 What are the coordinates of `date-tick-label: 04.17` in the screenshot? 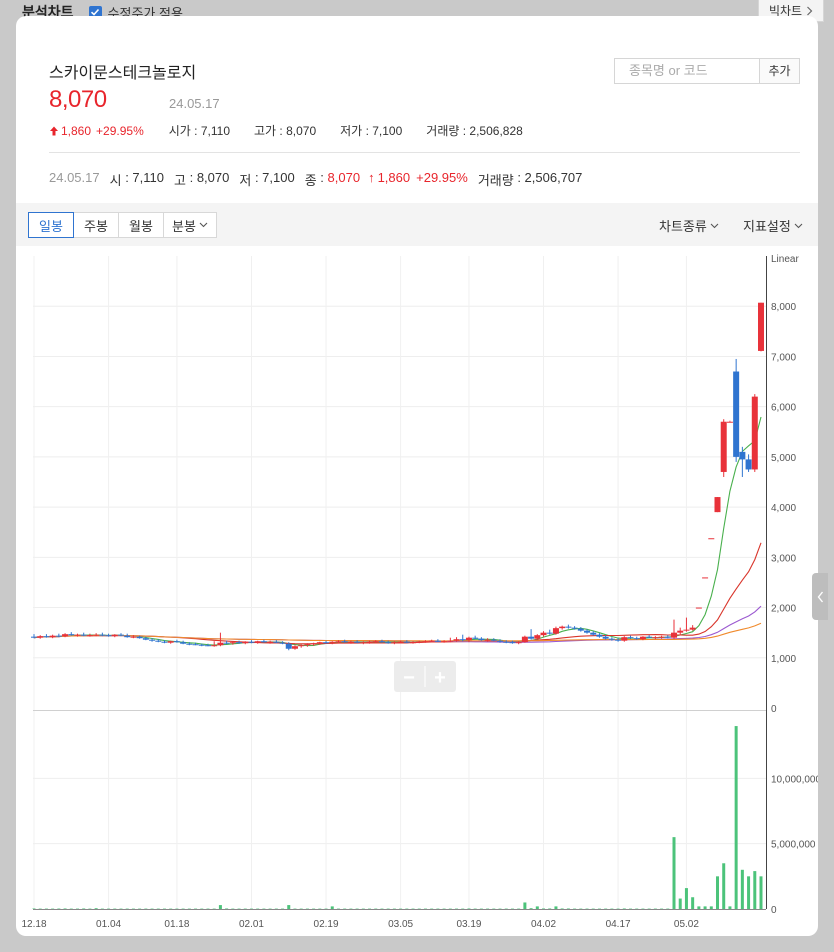 It's located at (618, 924).